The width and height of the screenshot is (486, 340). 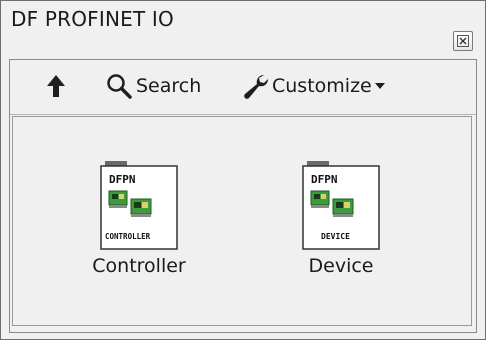 I want to click on dropdown-arrow-icon, so click(x=379, y=86).